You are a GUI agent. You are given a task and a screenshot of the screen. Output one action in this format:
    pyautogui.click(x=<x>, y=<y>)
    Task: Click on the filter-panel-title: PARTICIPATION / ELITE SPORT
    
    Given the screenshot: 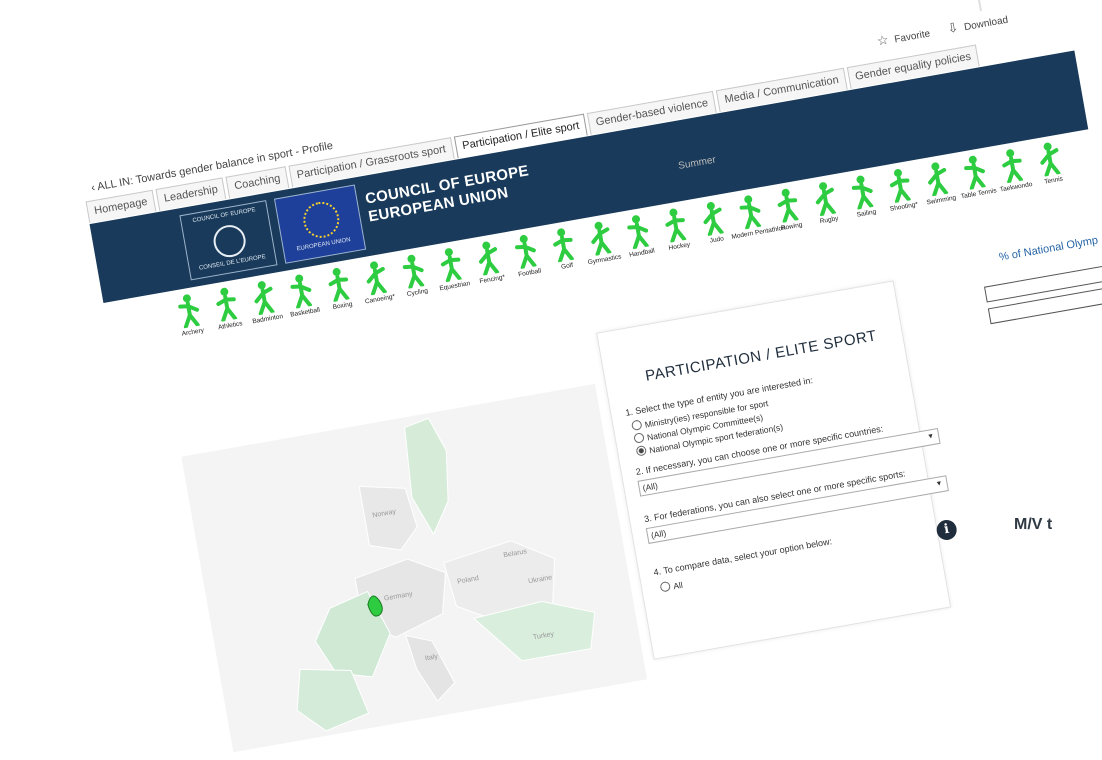 What is the action you would take?
    pyautogui.click(x=761, y=356)
    